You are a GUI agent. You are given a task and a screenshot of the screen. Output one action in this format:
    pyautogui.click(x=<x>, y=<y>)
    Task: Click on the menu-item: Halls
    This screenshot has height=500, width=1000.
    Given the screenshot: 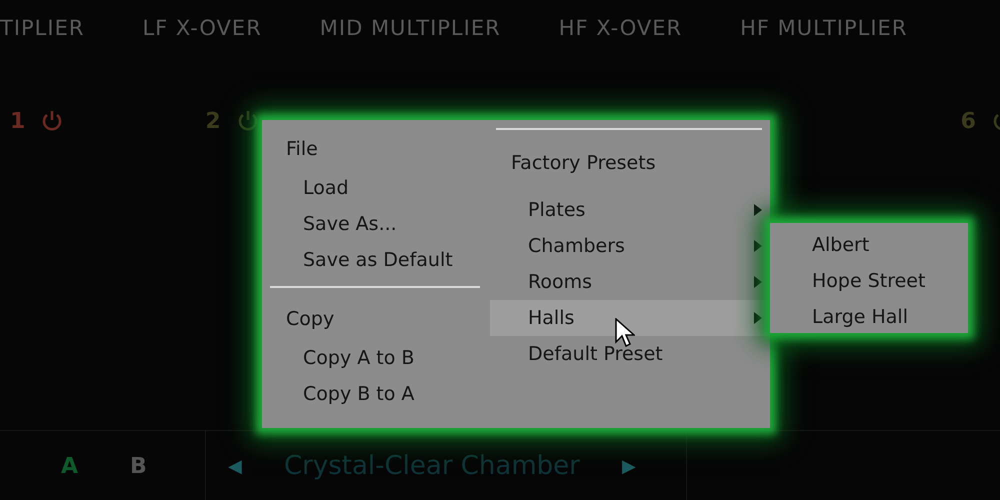 What is the action you would take?
    pyautogui.click(x=630, y=318)
    